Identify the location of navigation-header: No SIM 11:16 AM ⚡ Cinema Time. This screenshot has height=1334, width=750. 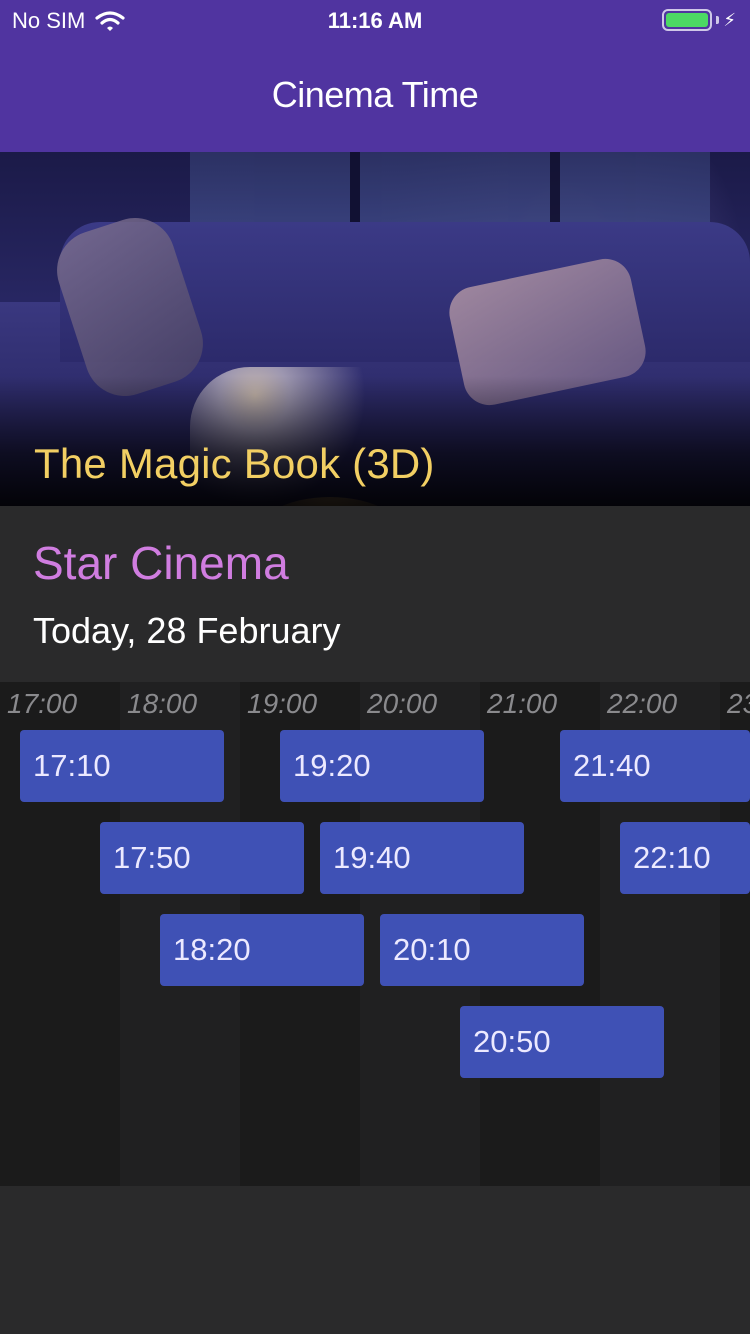
(375, 76).